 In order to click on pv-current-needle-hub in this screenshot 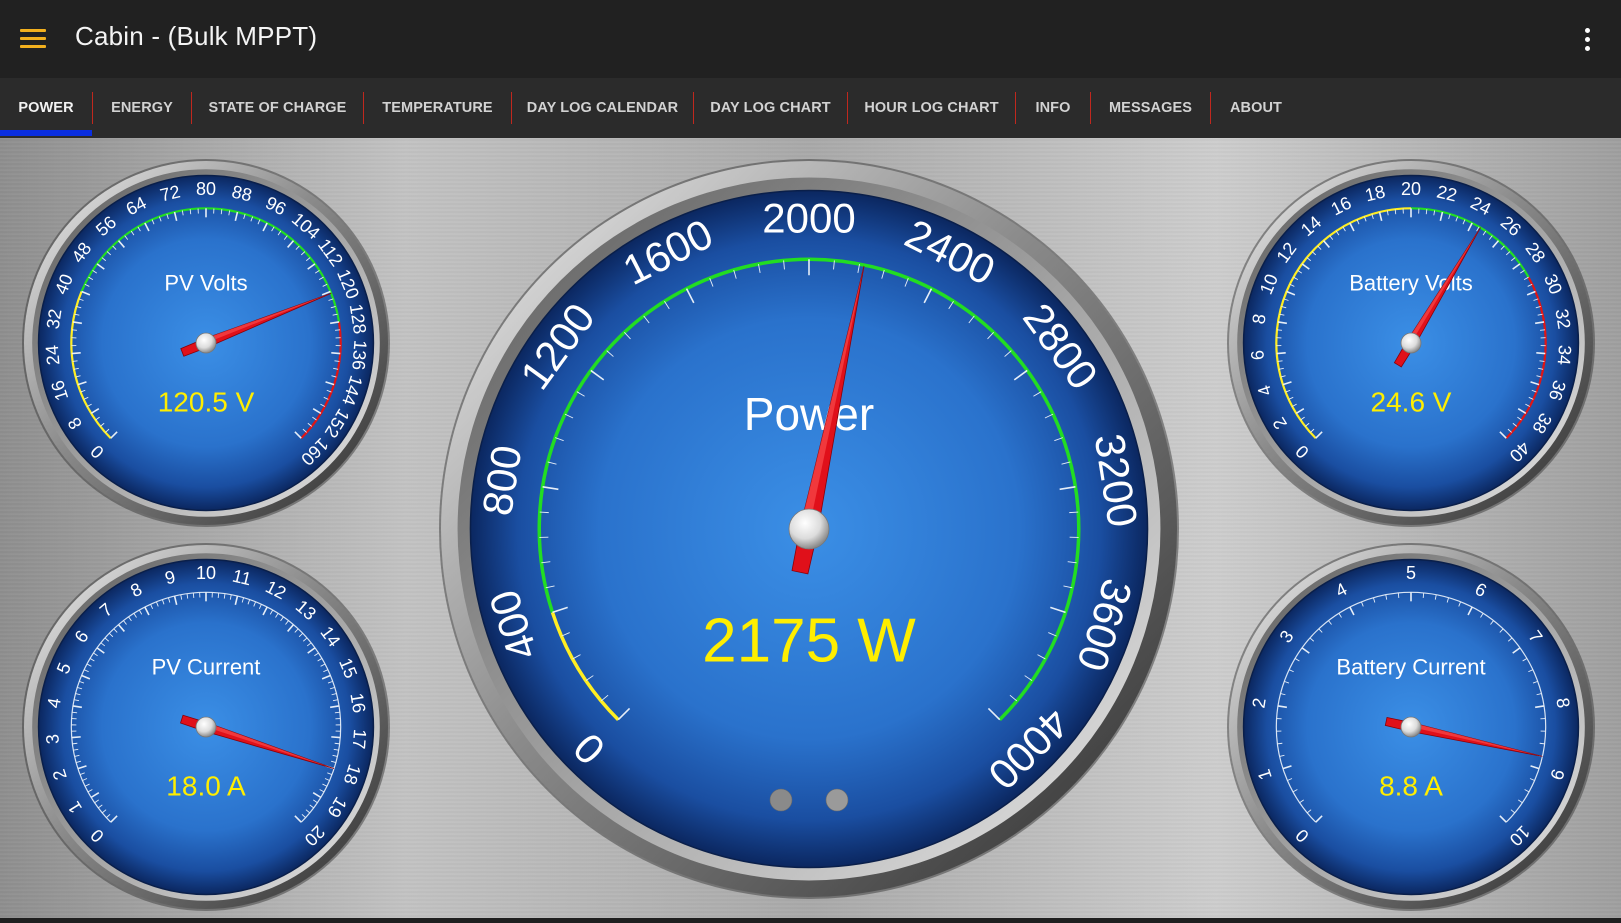, I will do `click(206, 727)`.